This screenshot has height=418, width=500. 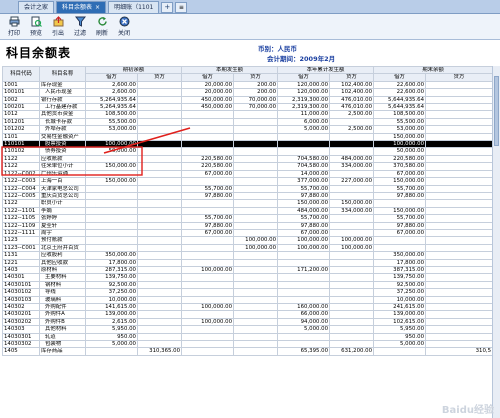 What do you see at coordinates (352, 77) in the screenshot?
I see `ytd-credit-header: 贷方` at bounding box center [352, 77].